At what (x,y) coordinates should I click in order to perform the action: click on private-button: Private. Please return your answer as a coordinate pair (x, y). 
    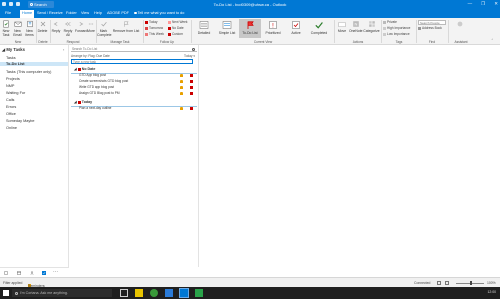
    Looking at the image, I should click on (390, 22).